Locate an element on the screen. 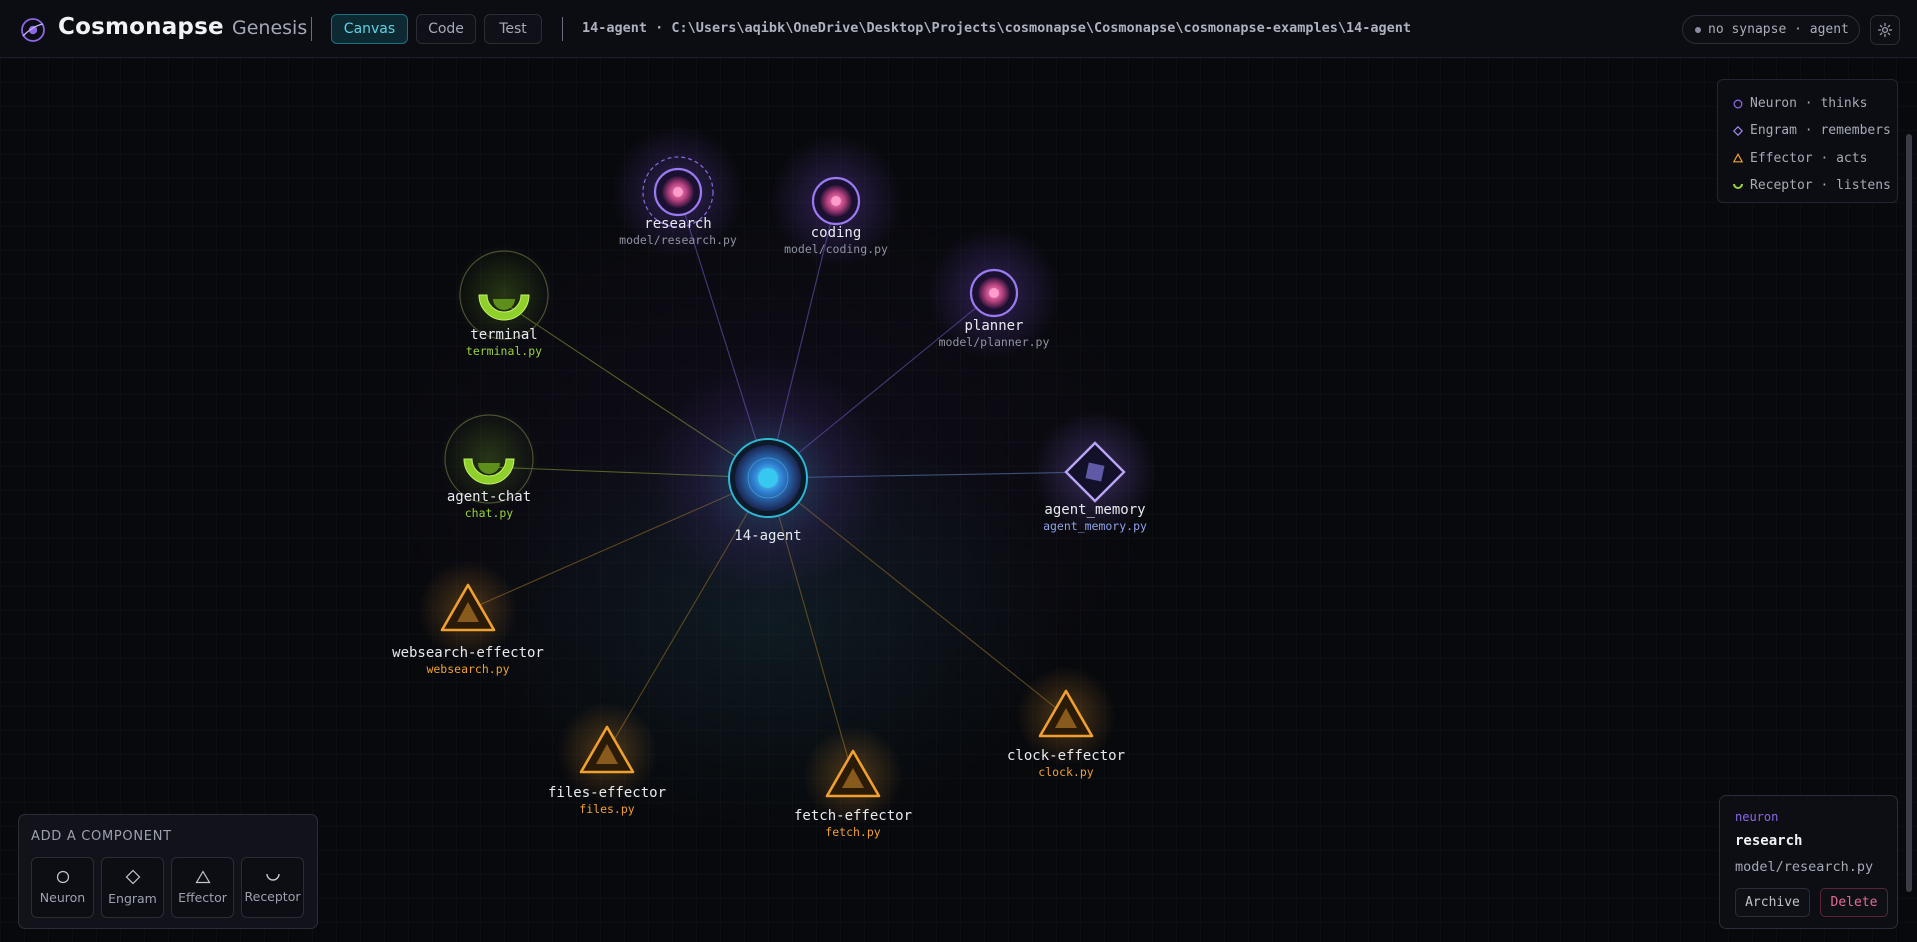 The width and height of the screenshot is (1917, 942). node-file: fetch.py is located at coordinates (853, 832).